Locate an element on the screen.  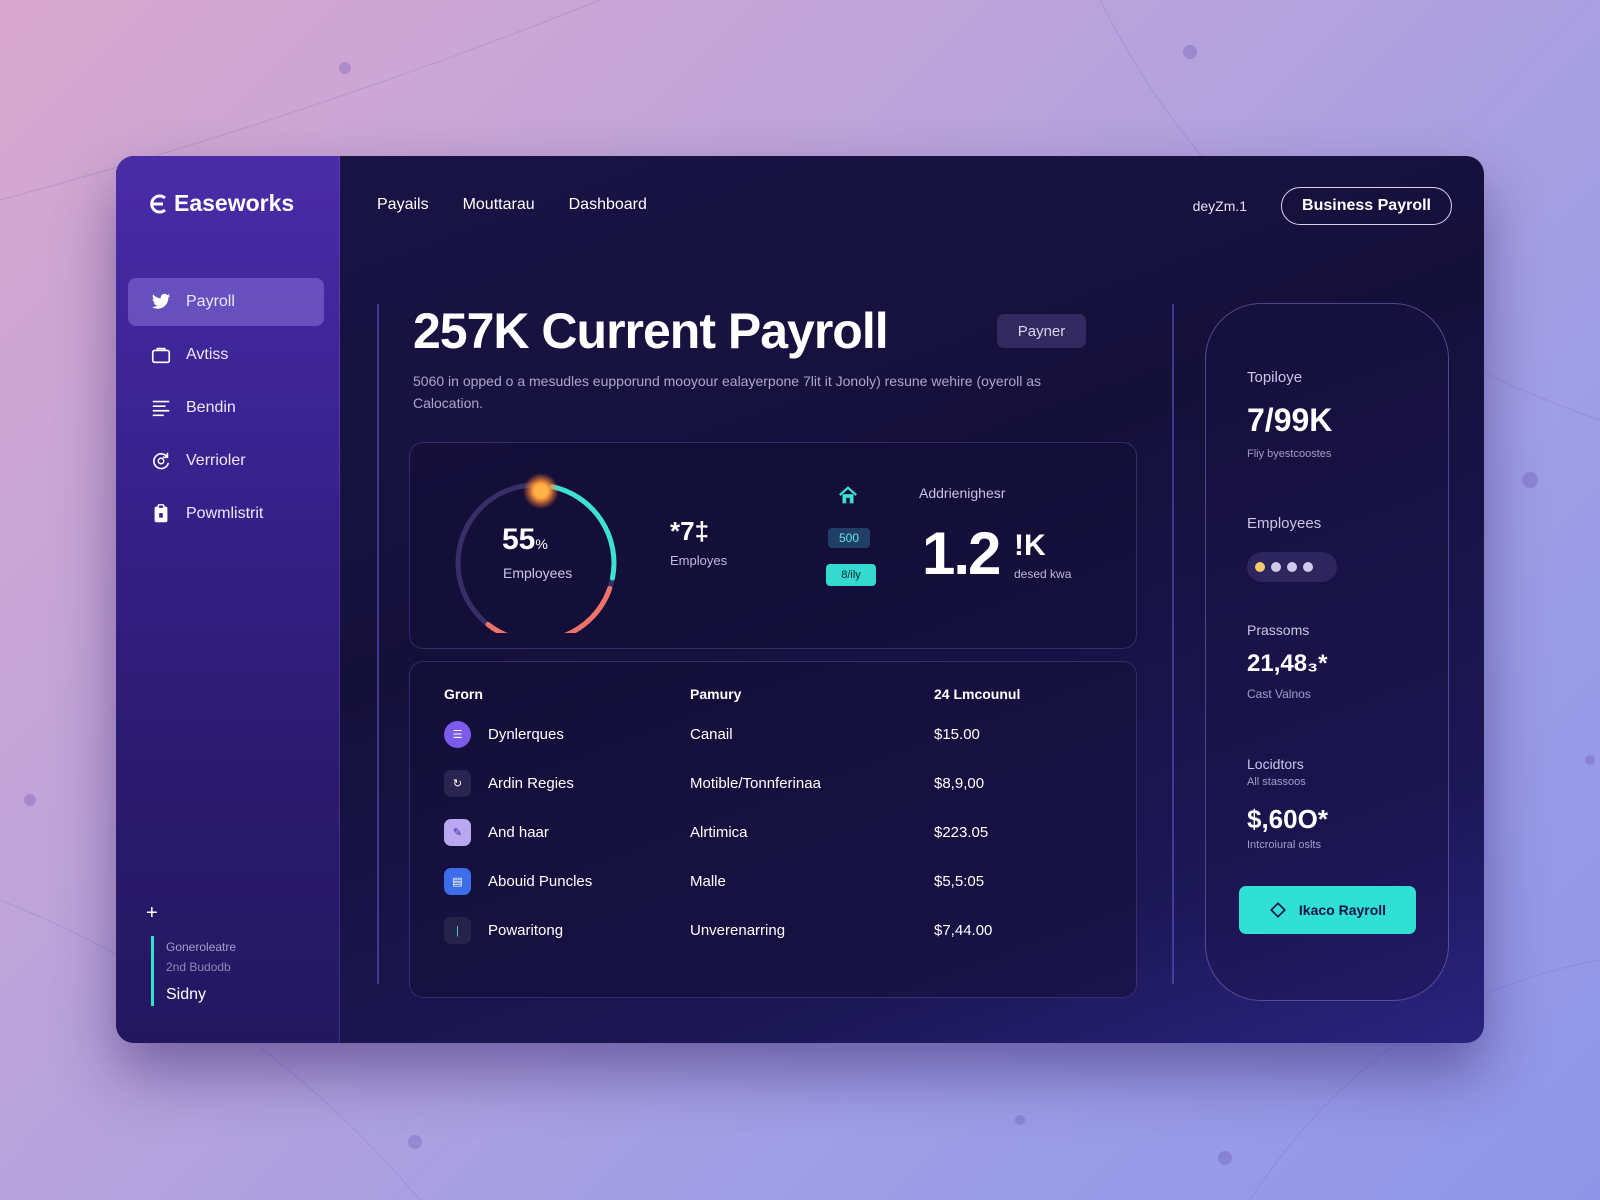
top-employee-label: Topiloye is located at coordinates (1275, 377).